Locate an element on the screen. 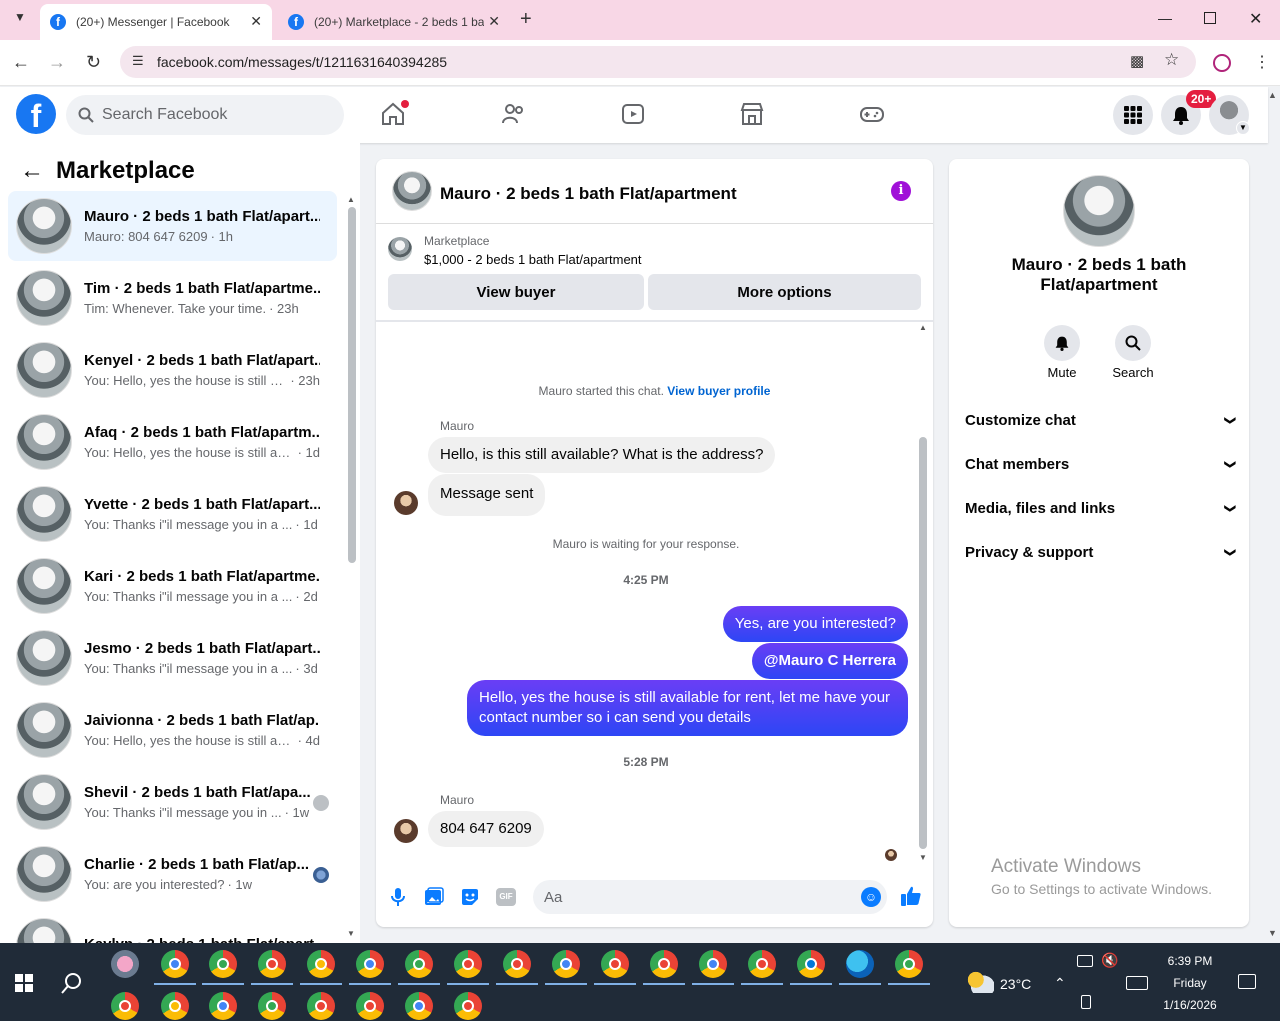 This screenshot has width=1280, height=1021. bookmark-star-icon: ☆ is located at coordinates (1171, 60).